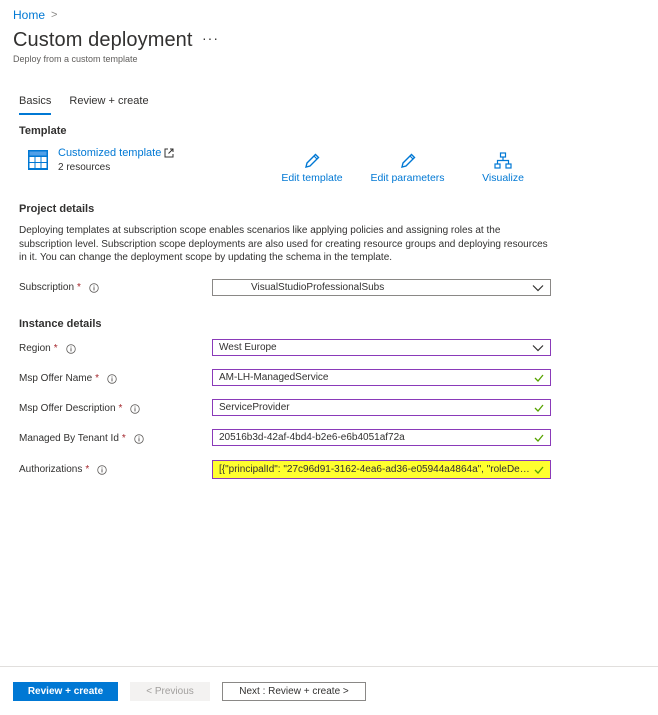 This screenshot has height=715, width=658. Describe the element at coordinates (69, 438) in the screenshot. I see `tenant-id-label-text: Managed By Tenant Id` at that location.